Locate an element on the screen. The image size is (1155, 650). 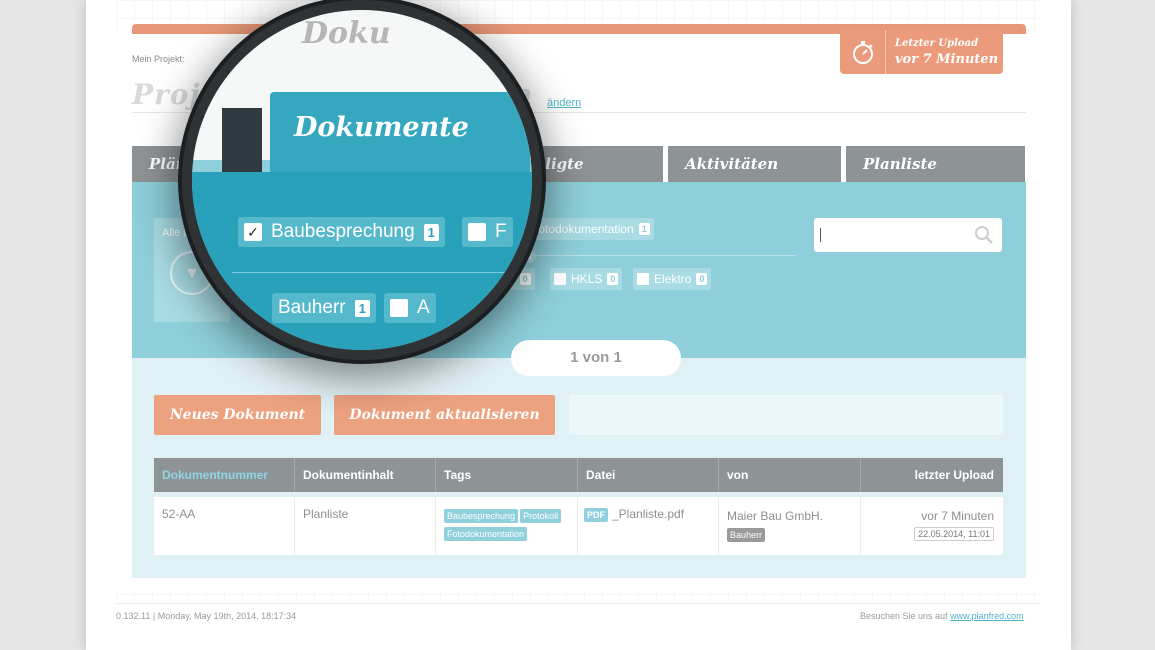
search-icon is located at coordinates (984, 235).